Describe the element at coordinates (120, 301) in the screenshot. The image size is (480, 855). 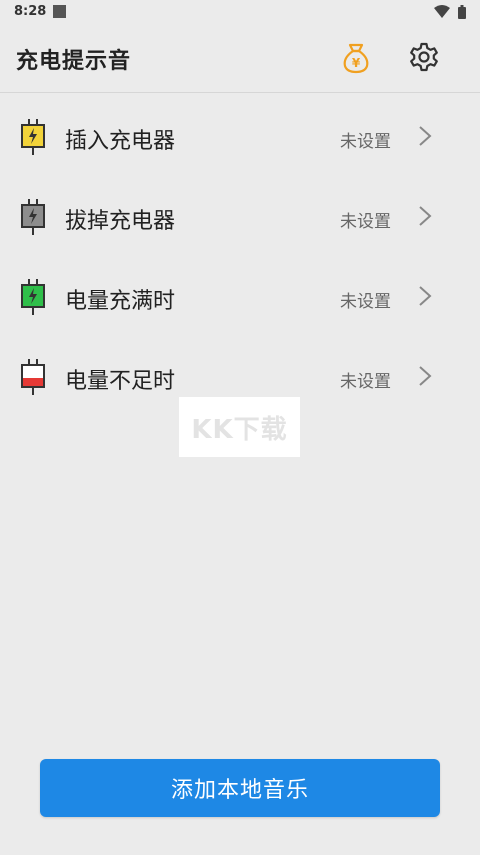
I see `list-item-label: 电量充满时` at that location.